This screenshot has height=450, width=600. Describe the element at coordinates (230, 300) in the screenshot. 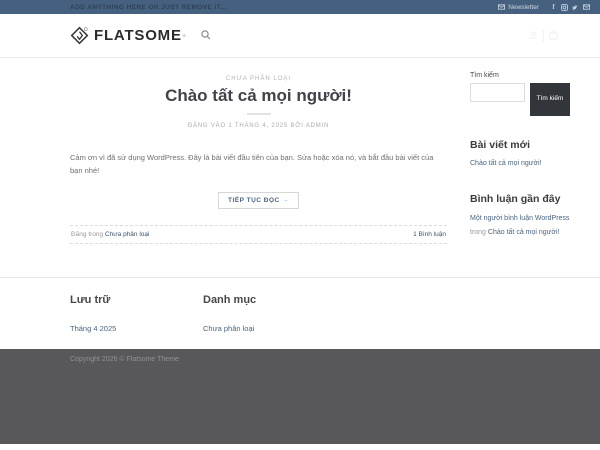

I see `categories-title: Danh mục` at that location.